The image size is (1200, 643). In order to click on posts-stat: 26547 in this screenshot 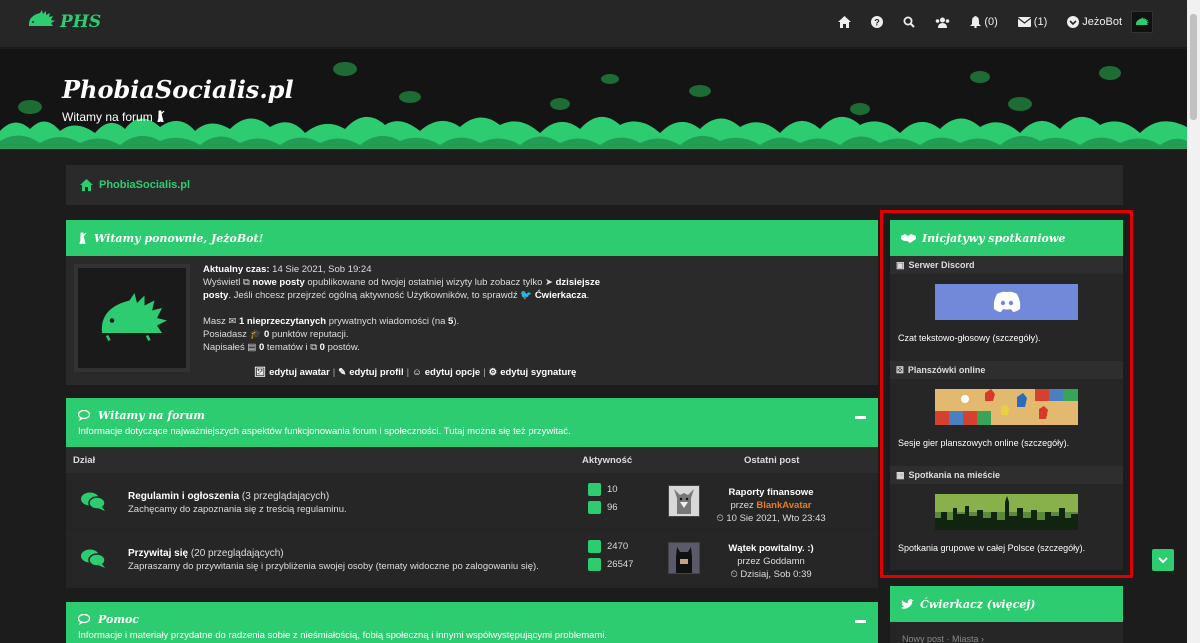, I will do `click(610, 564)`.